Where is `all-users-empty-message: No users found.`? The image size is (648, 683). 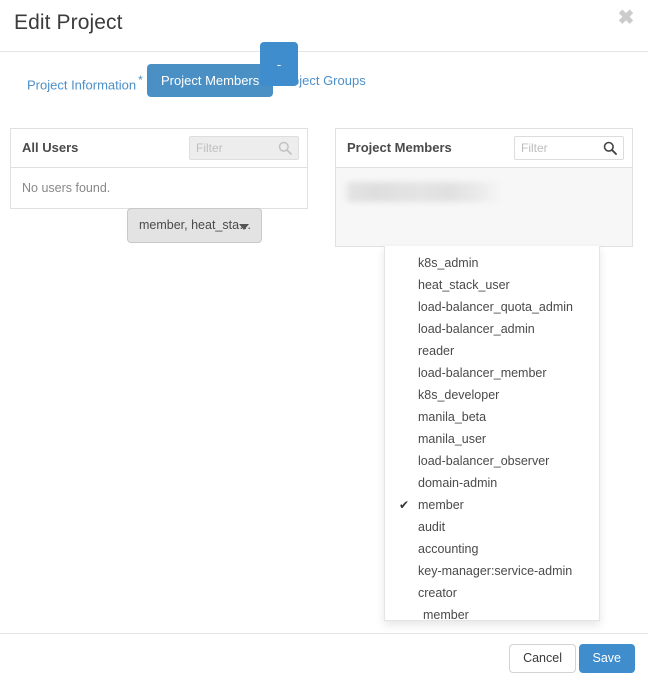 all-users-empty-message: No users found. is located at coordinates (159, 188).